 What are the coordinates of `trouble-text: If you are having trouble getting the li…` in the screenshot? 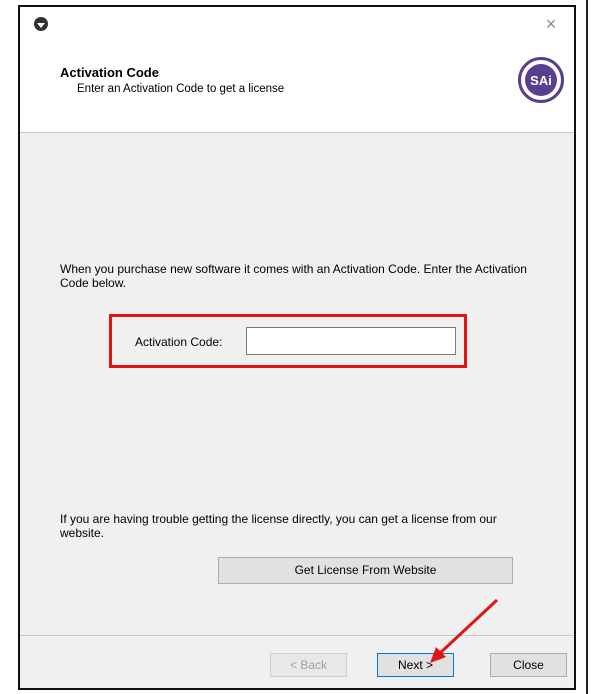 It's located at (278, 526).